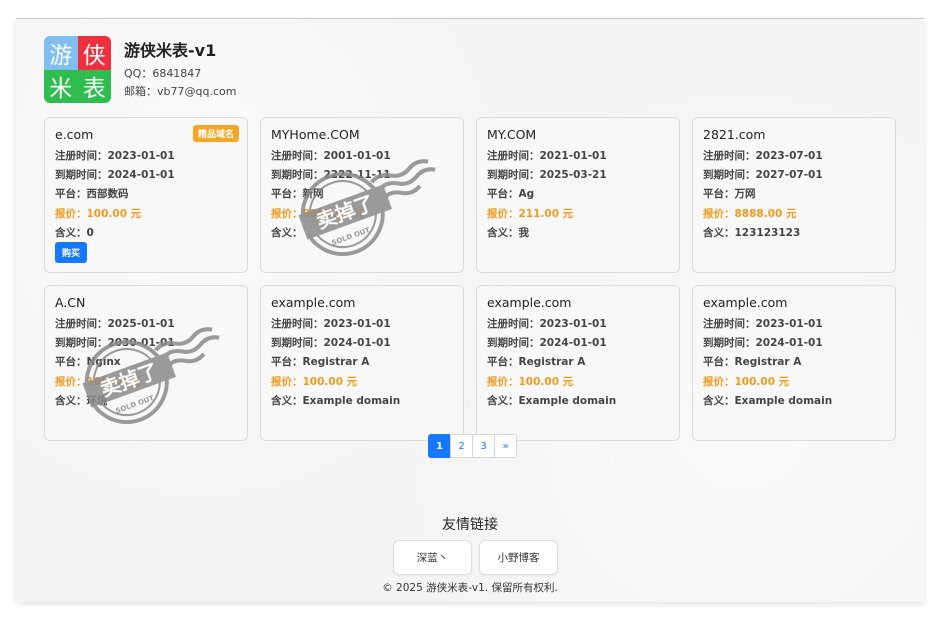 The height and width of the screenshot is (618, 942). I want to click on field-value: Nginx, so click(103, 362).